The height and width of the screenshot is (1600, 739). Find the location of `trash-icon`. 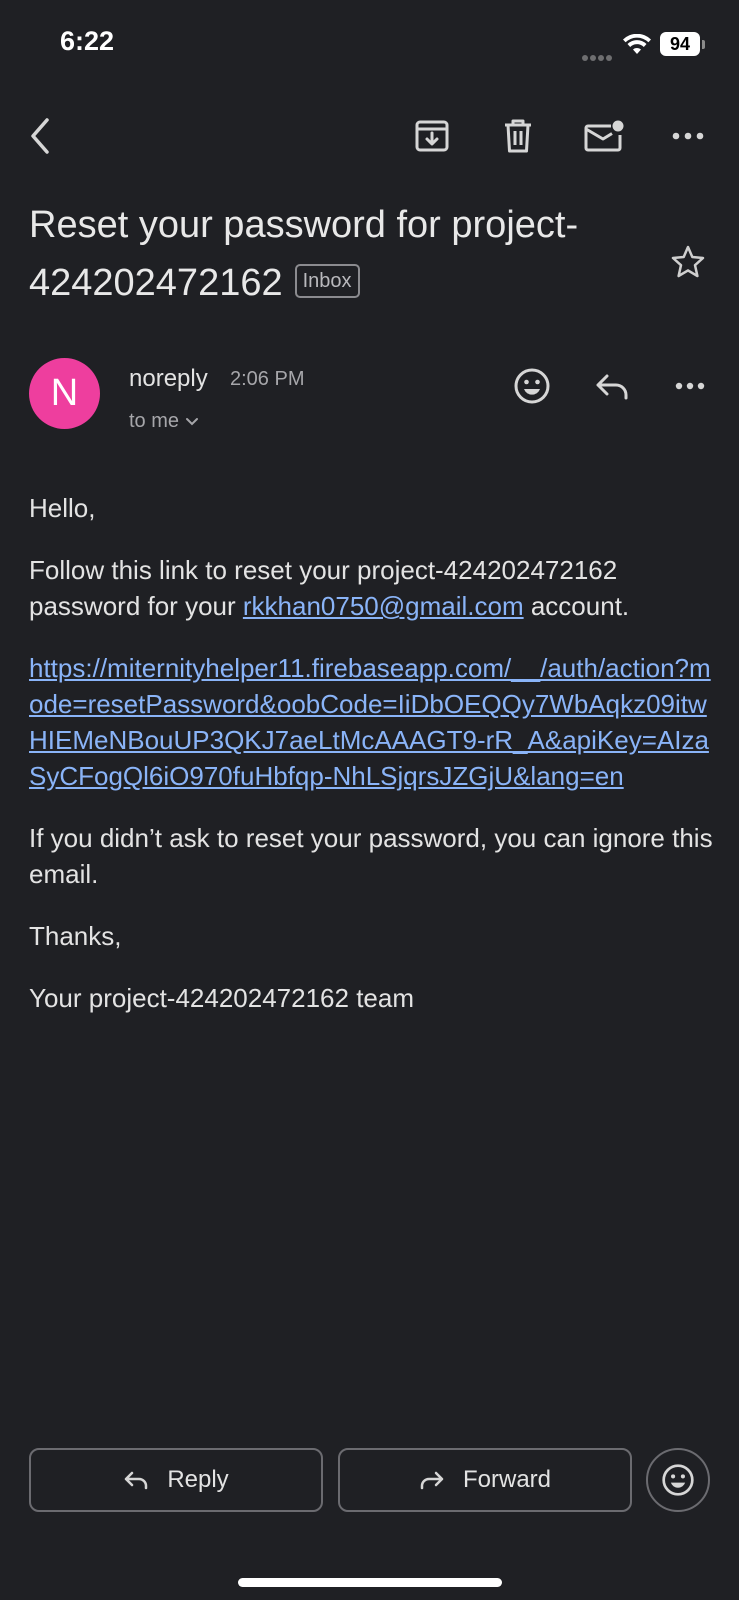

trash-icon is located at coordinates (518, 136).